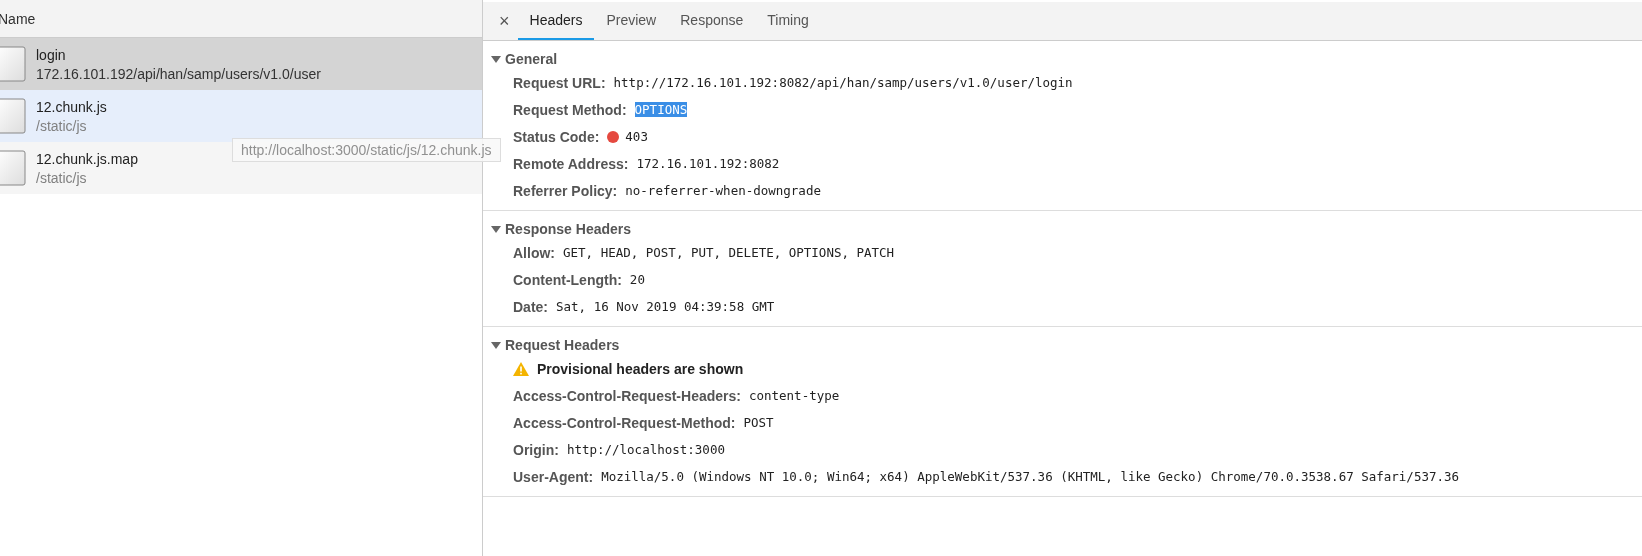 This screenshot has height=556, width=1642. What do you see at coordinates (534, 252) in the screenshot?
I see `header-name: Allow:` at bounding box center [534, 252].